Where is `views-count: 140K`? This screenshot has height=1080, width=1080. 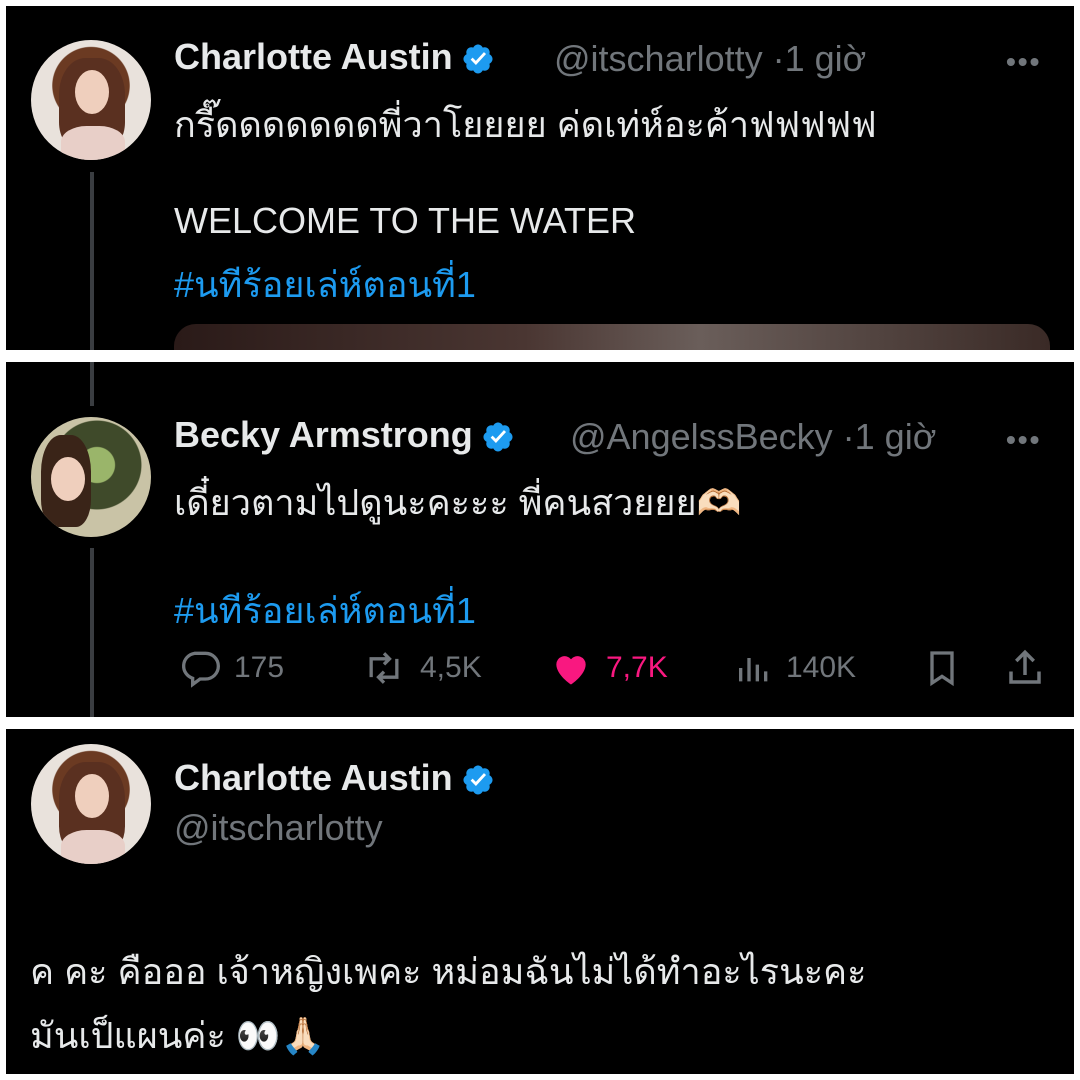
views-count: 140K is located at coordinates (821, 667).